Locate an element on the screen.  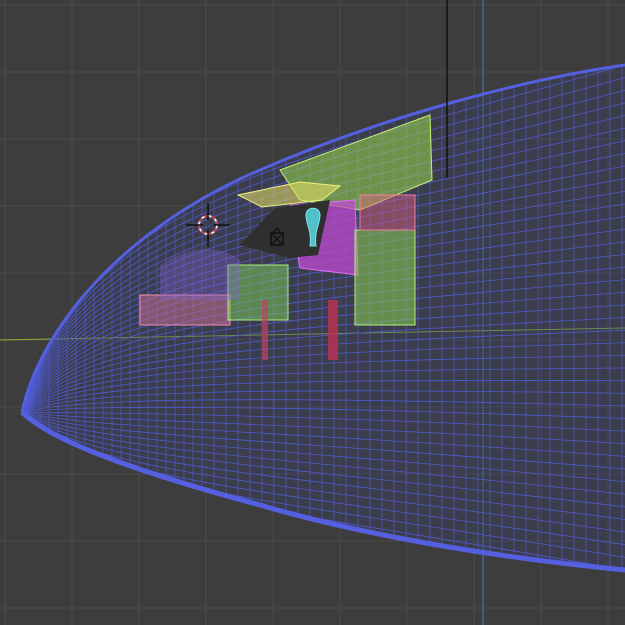
cockpit-red-post is located at coordinates (333, 330).